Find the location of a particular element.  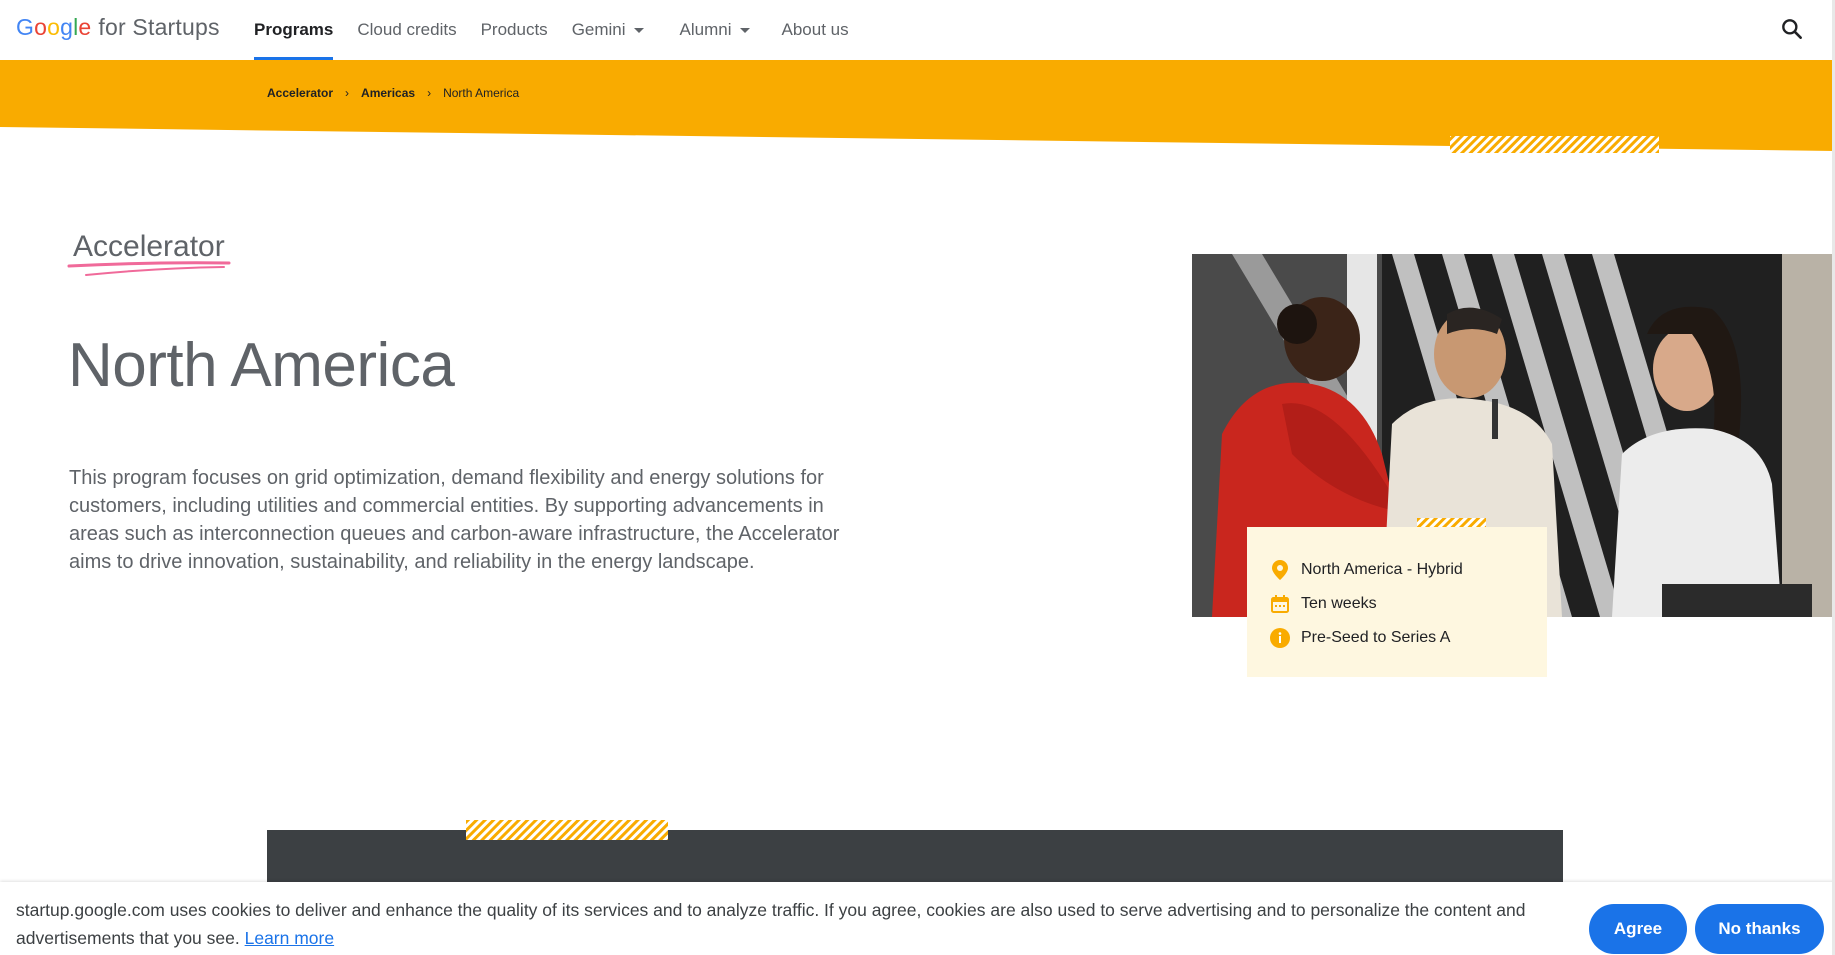

nav-item-label: Alumni is located at coordinates (705, 29).